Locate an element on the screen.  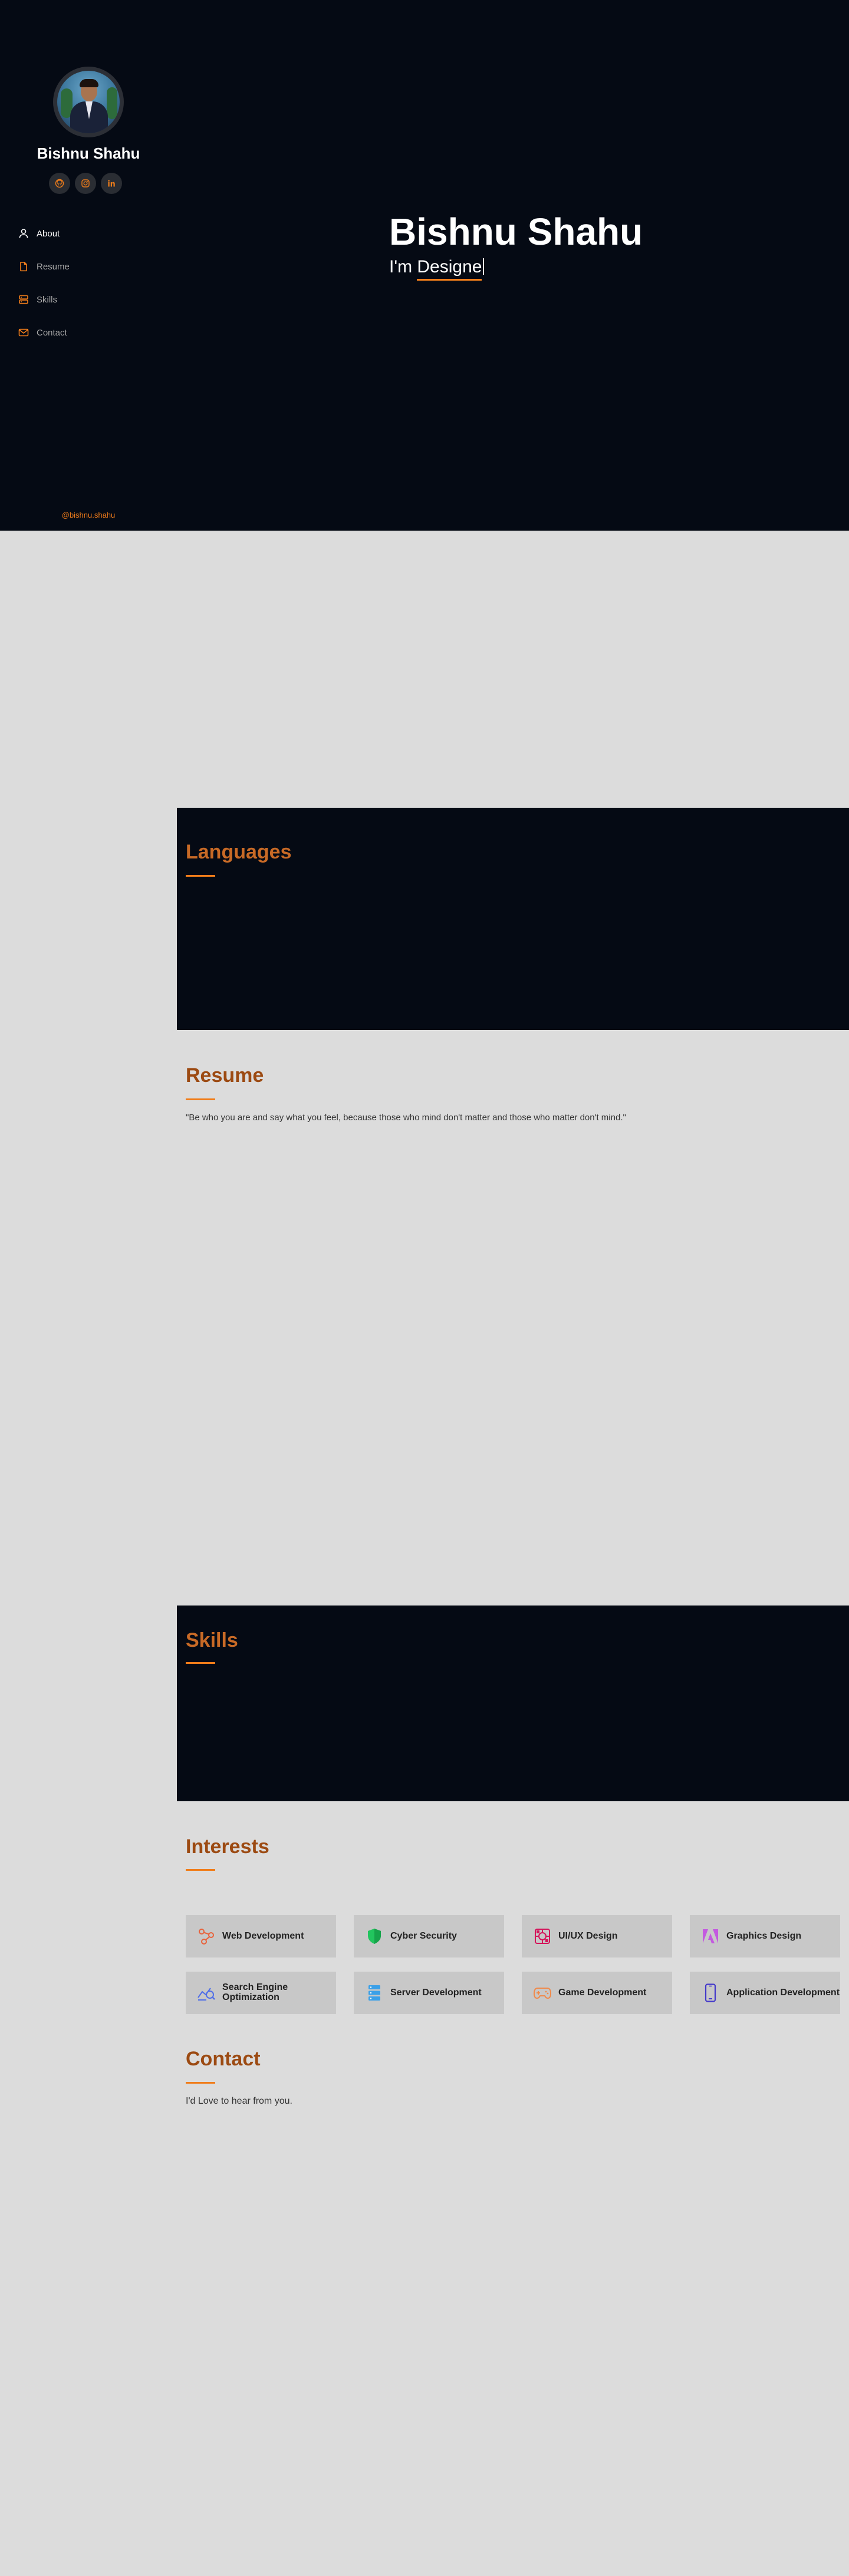
shield-icon is located at coordinates (374, 1936).